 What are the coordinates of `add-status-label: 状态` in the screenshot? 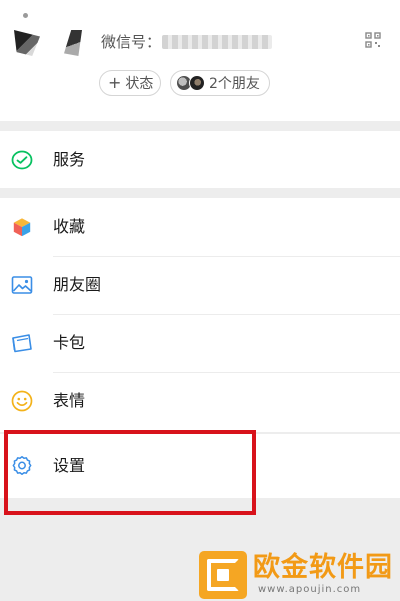 It's located at (139, 84).